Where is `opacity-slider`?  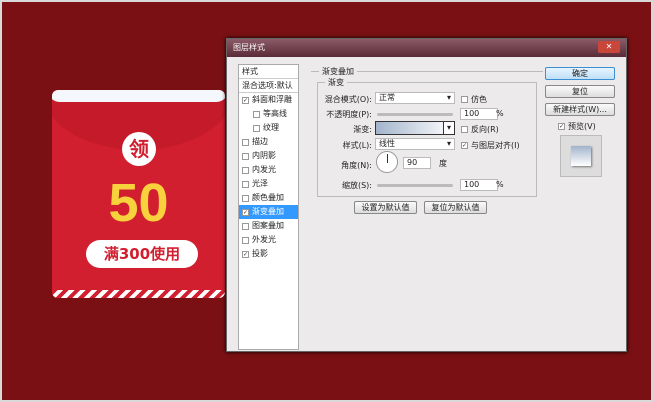 opacity-slider is located at coordinates (415, 114).